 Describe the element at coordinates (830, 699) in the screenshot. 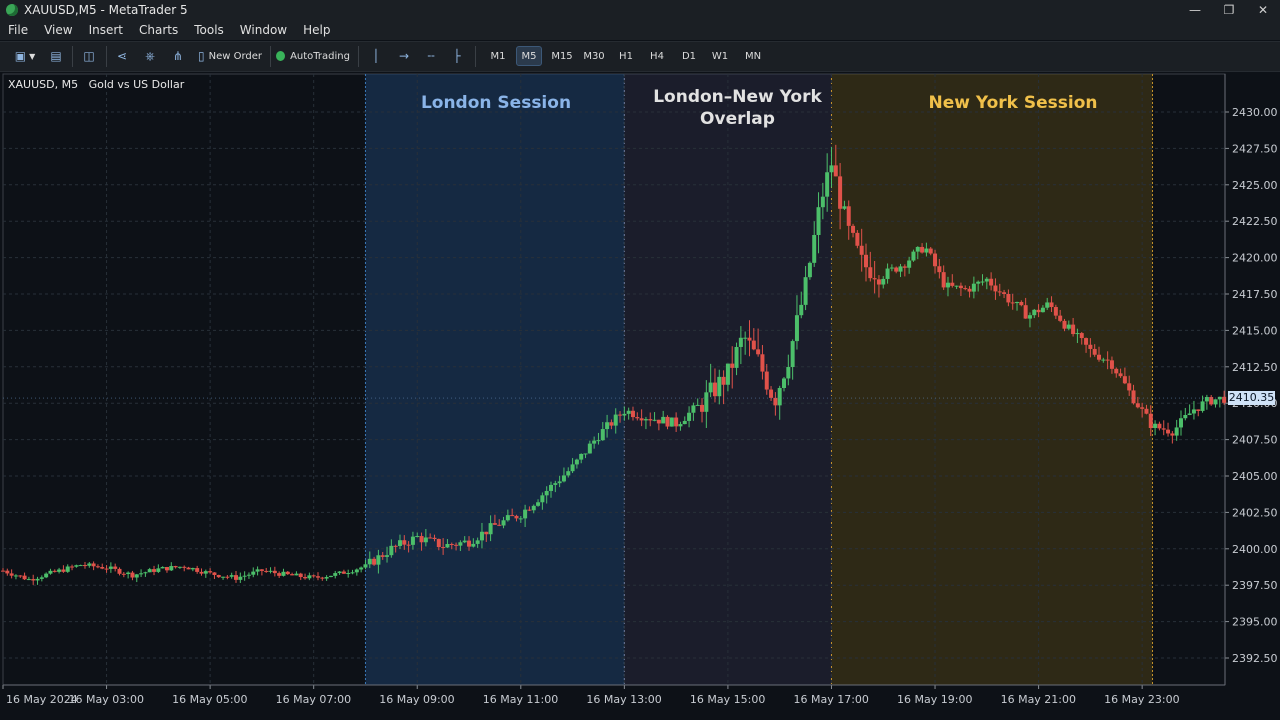

I see `x-tick-label: 16 May 17:00` at that location.